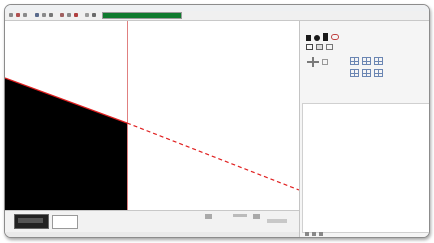 The height and width of the screenshot is (243, 434). I want to click on distribute-icon, so click(325, 62).